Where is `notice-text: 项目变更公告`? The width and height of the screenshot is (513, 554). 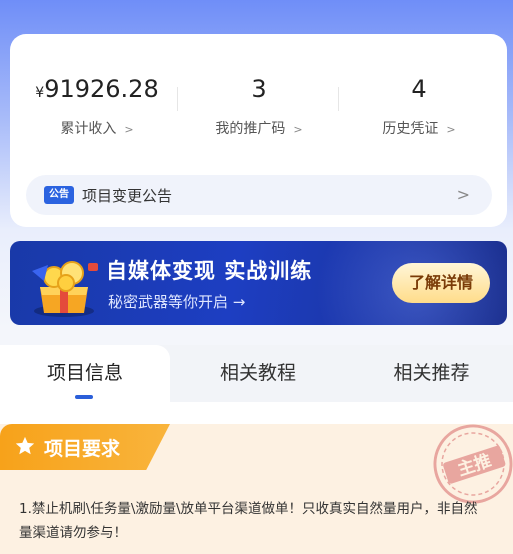
notice-text: 项目变更公告 is located at coordinates (127, 195).